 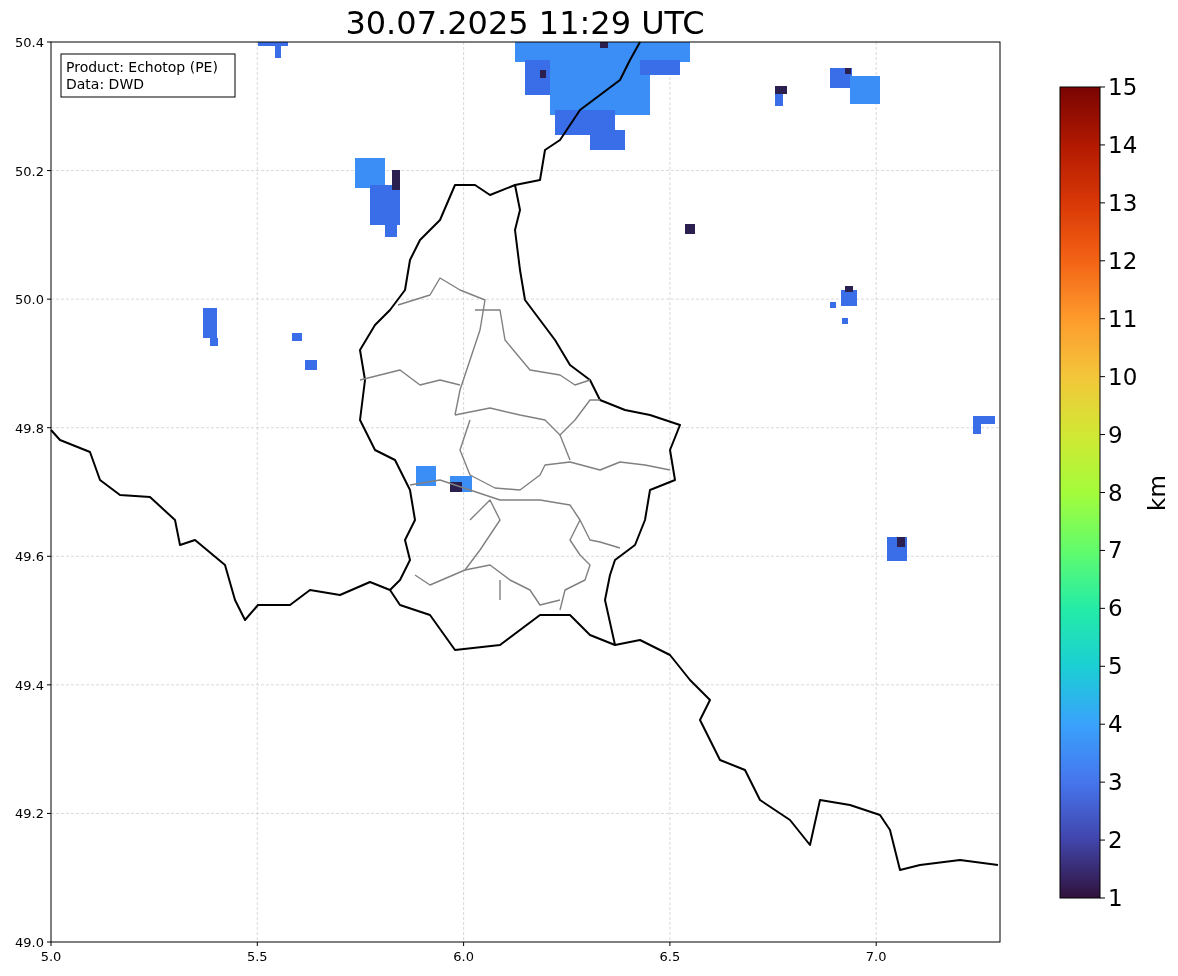 What do you see at coordinates (29, 428) in the screenshot?
I see `y-tick-label: 49.8` at bounding box center [29, 428].